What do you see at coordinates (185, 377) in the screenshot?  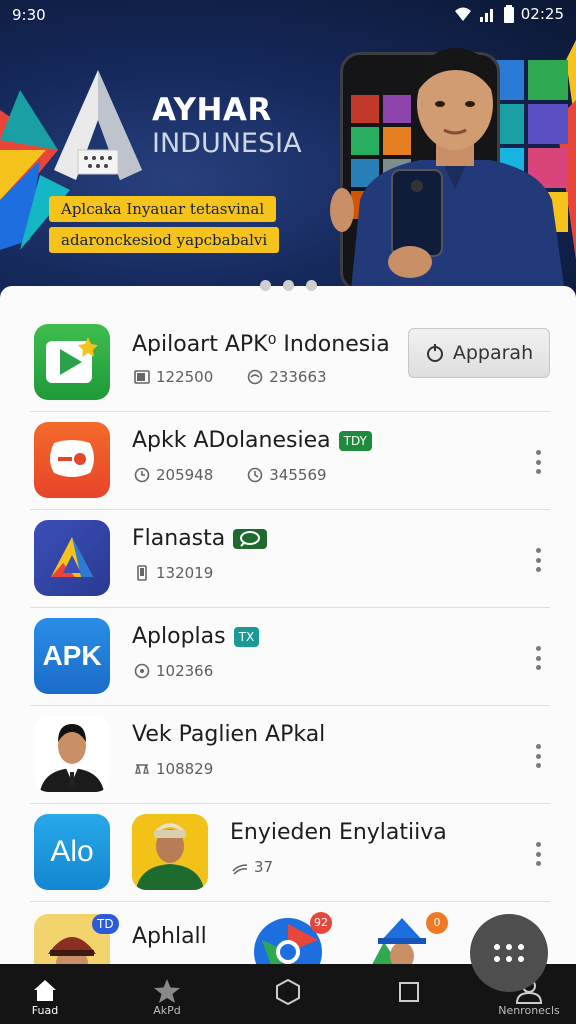 I see `app-size: 122500` at bounding box center [185, 377].